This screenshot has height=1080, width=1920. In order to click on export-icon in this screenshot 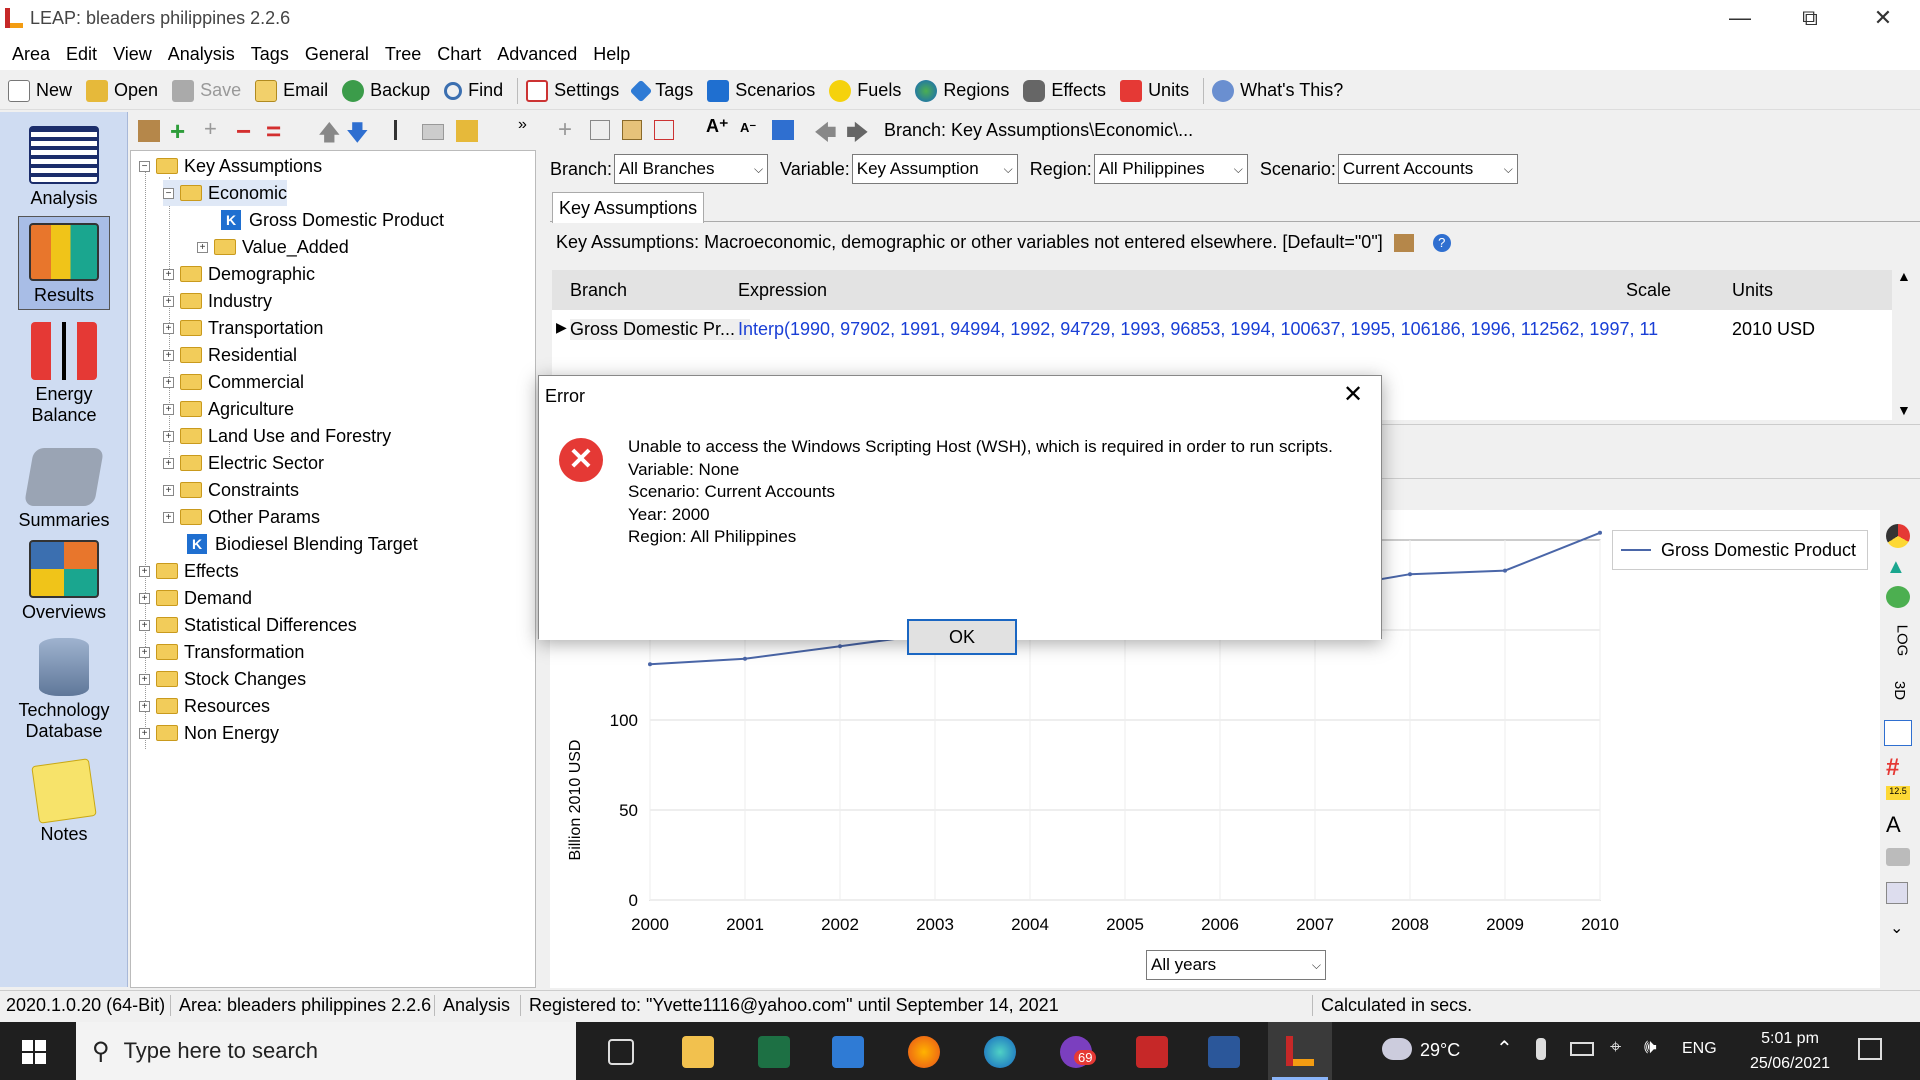, I will do `click(664, 130)`.